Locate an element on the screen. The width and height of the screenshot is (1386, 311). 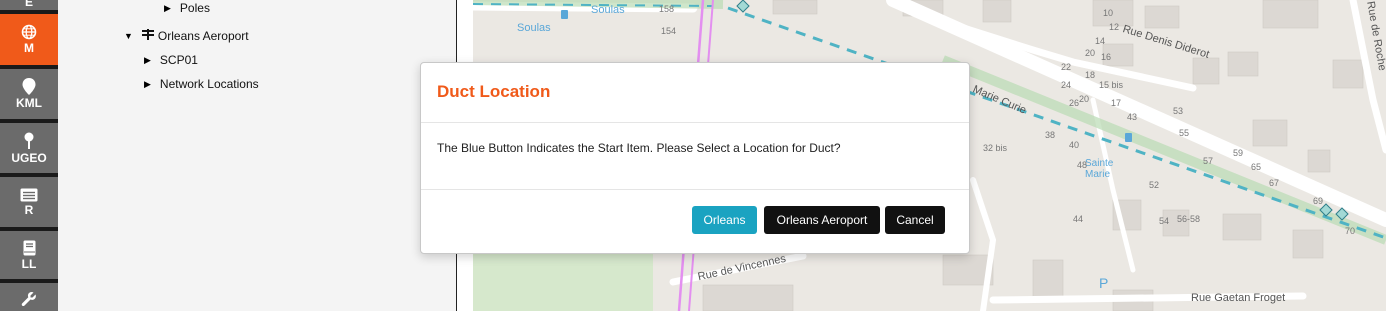
map-house-number: 40 is located at coordinates (1074, 145).